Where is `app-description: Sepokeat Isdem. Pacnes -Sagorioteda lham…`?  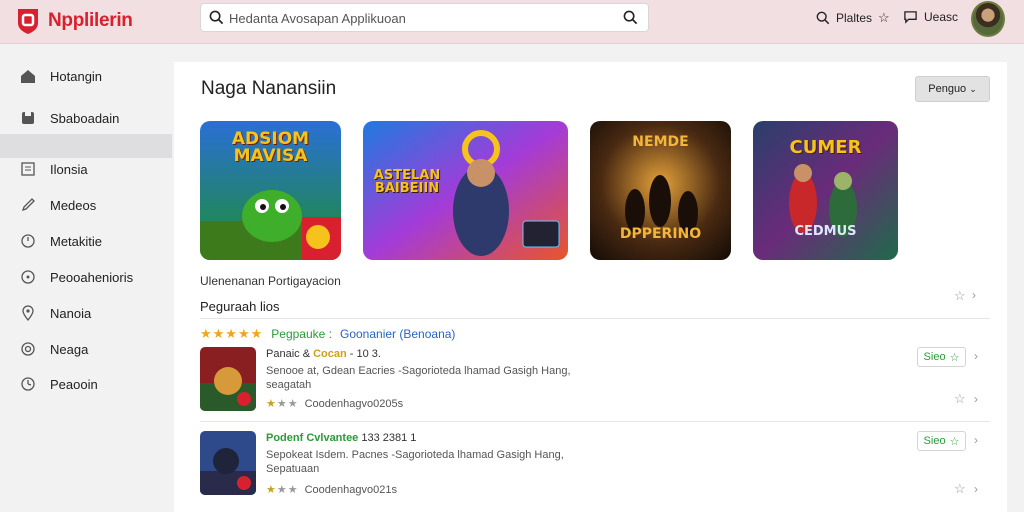
app-description: Sepokeat Isdem. Pacnes -Sagorioteda lham… is located at coordinates (415, 462).